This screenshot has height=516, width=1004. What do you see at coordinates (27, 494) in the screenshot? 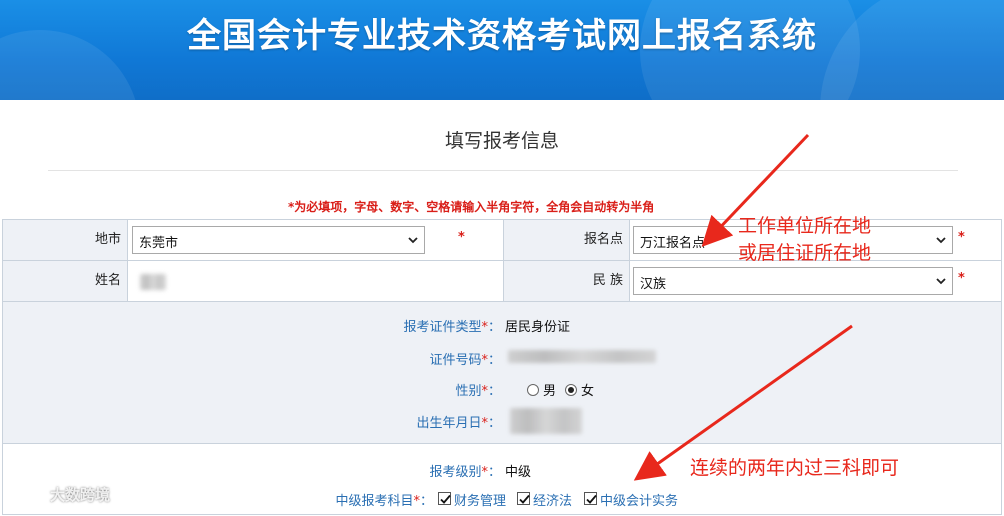
I see `watermark-logo-icon` at bounding box center [27, 494].